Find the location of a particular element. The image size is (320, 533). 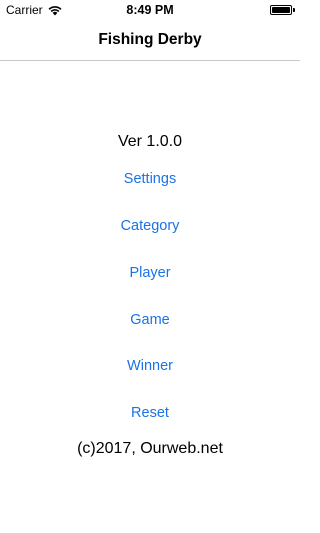

battery-fill is located at coordinates (281, 10).